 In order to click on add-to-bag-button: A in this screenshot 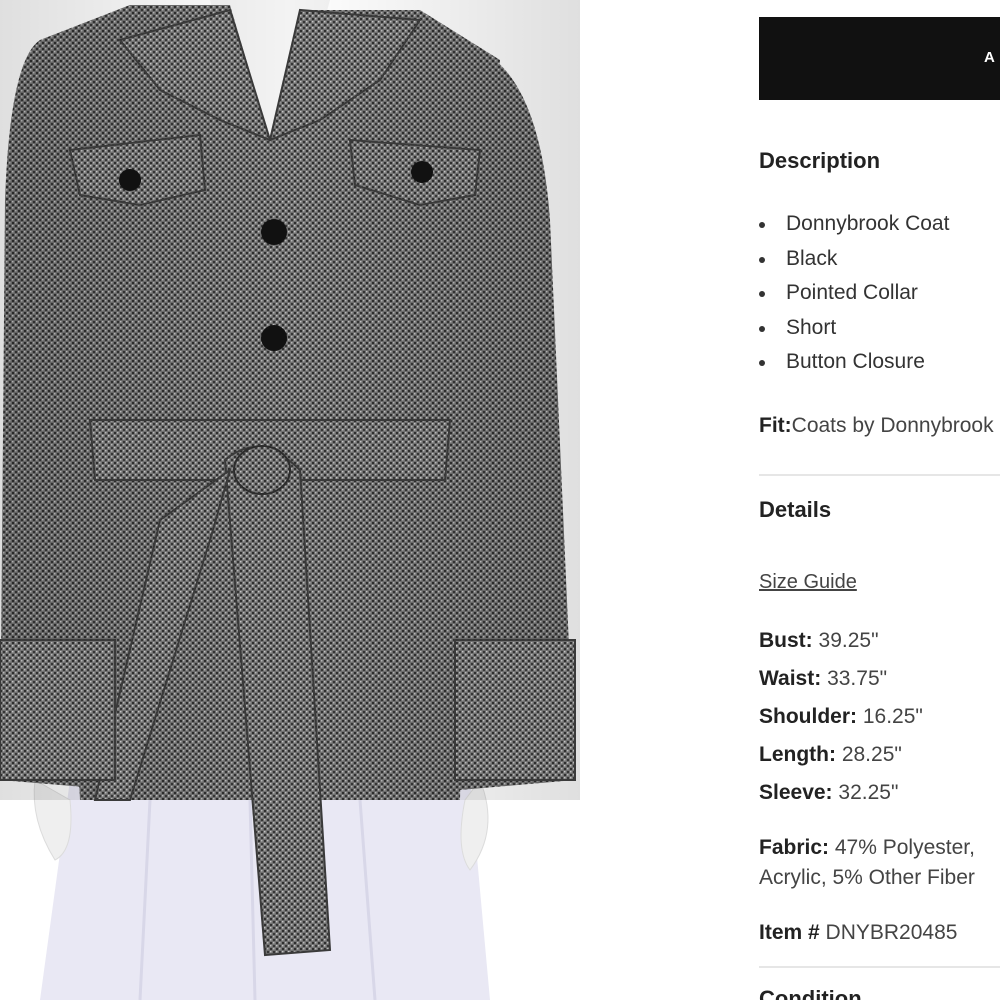, I will do `click(879, 58)`.